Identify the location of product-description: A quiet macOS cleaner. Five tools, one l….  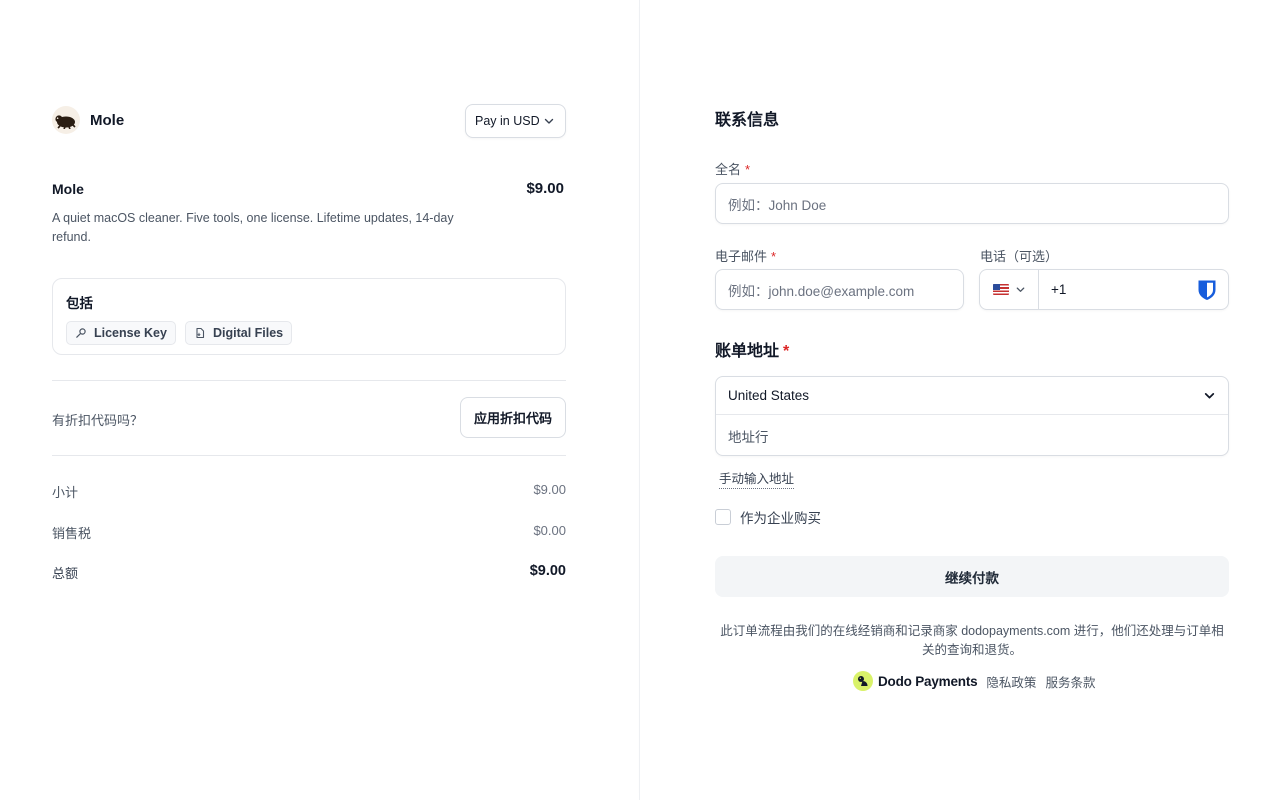
(253, 227).